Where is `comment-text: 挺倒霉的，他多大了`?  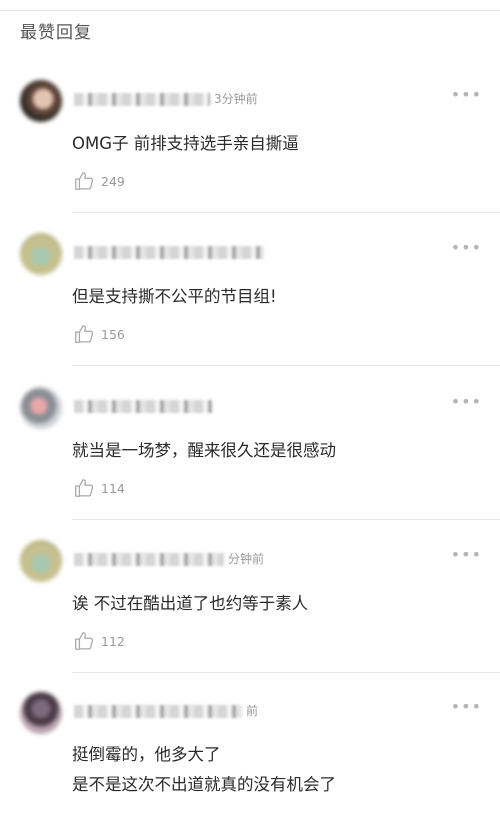
comment-text: 挺倒霉的，他多大了 is located at coordinates (146, 754).